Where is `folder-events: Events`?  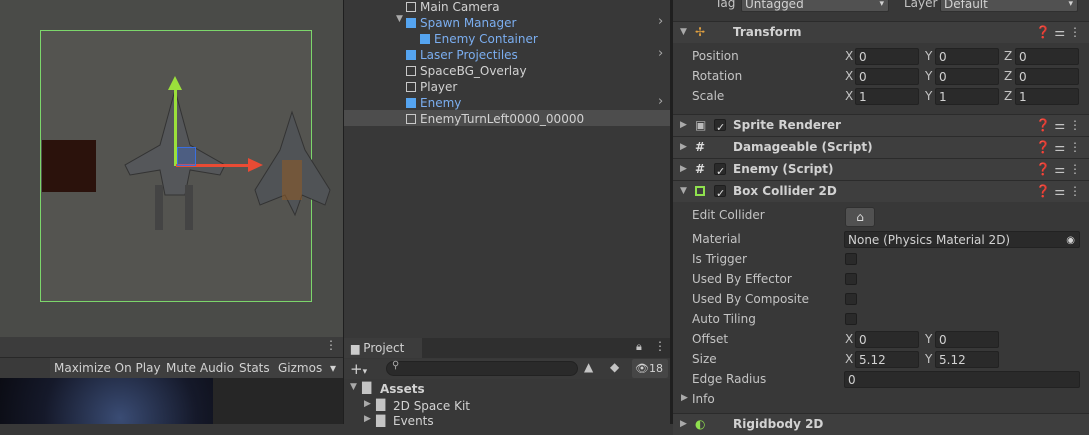 folder-events: Events is located at coordinates (413, 421).